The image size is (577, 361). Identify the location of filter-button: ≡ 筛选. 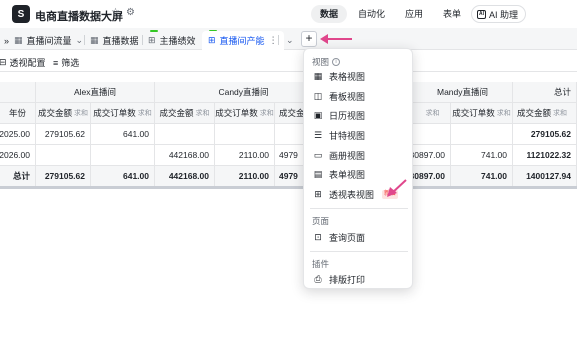
(66, 62).